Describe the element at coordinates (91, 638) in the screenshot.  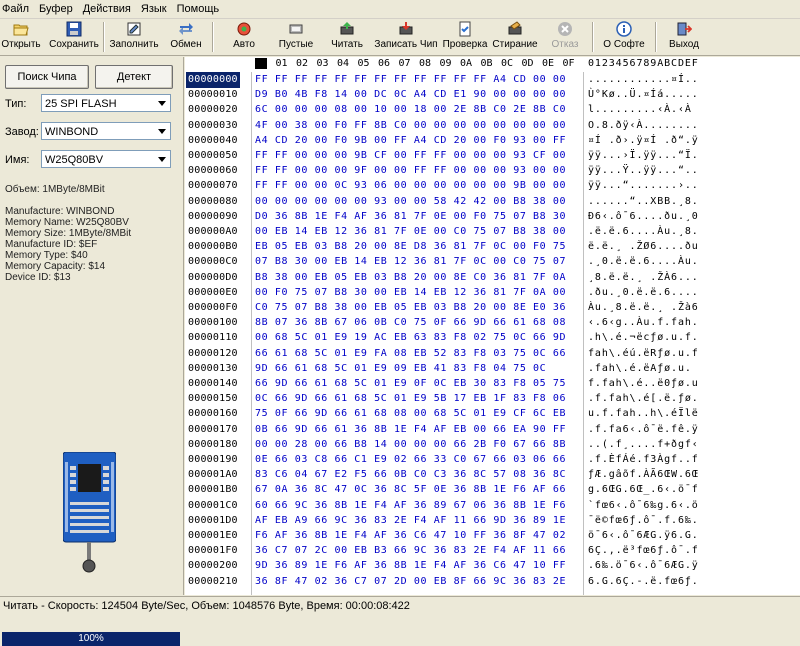
I see `progress-text: 100%` at that location.